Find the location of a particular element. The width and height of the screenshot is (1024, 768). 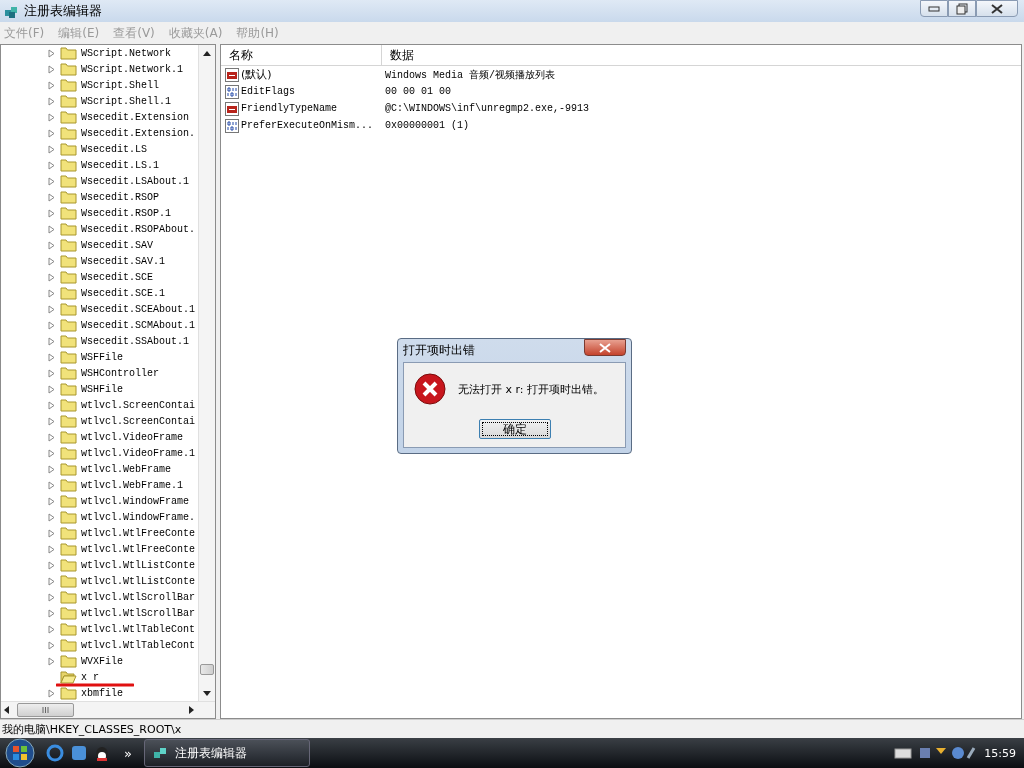

tree-item: Wsecedit.Extension. is located at coordinates (138, 133).